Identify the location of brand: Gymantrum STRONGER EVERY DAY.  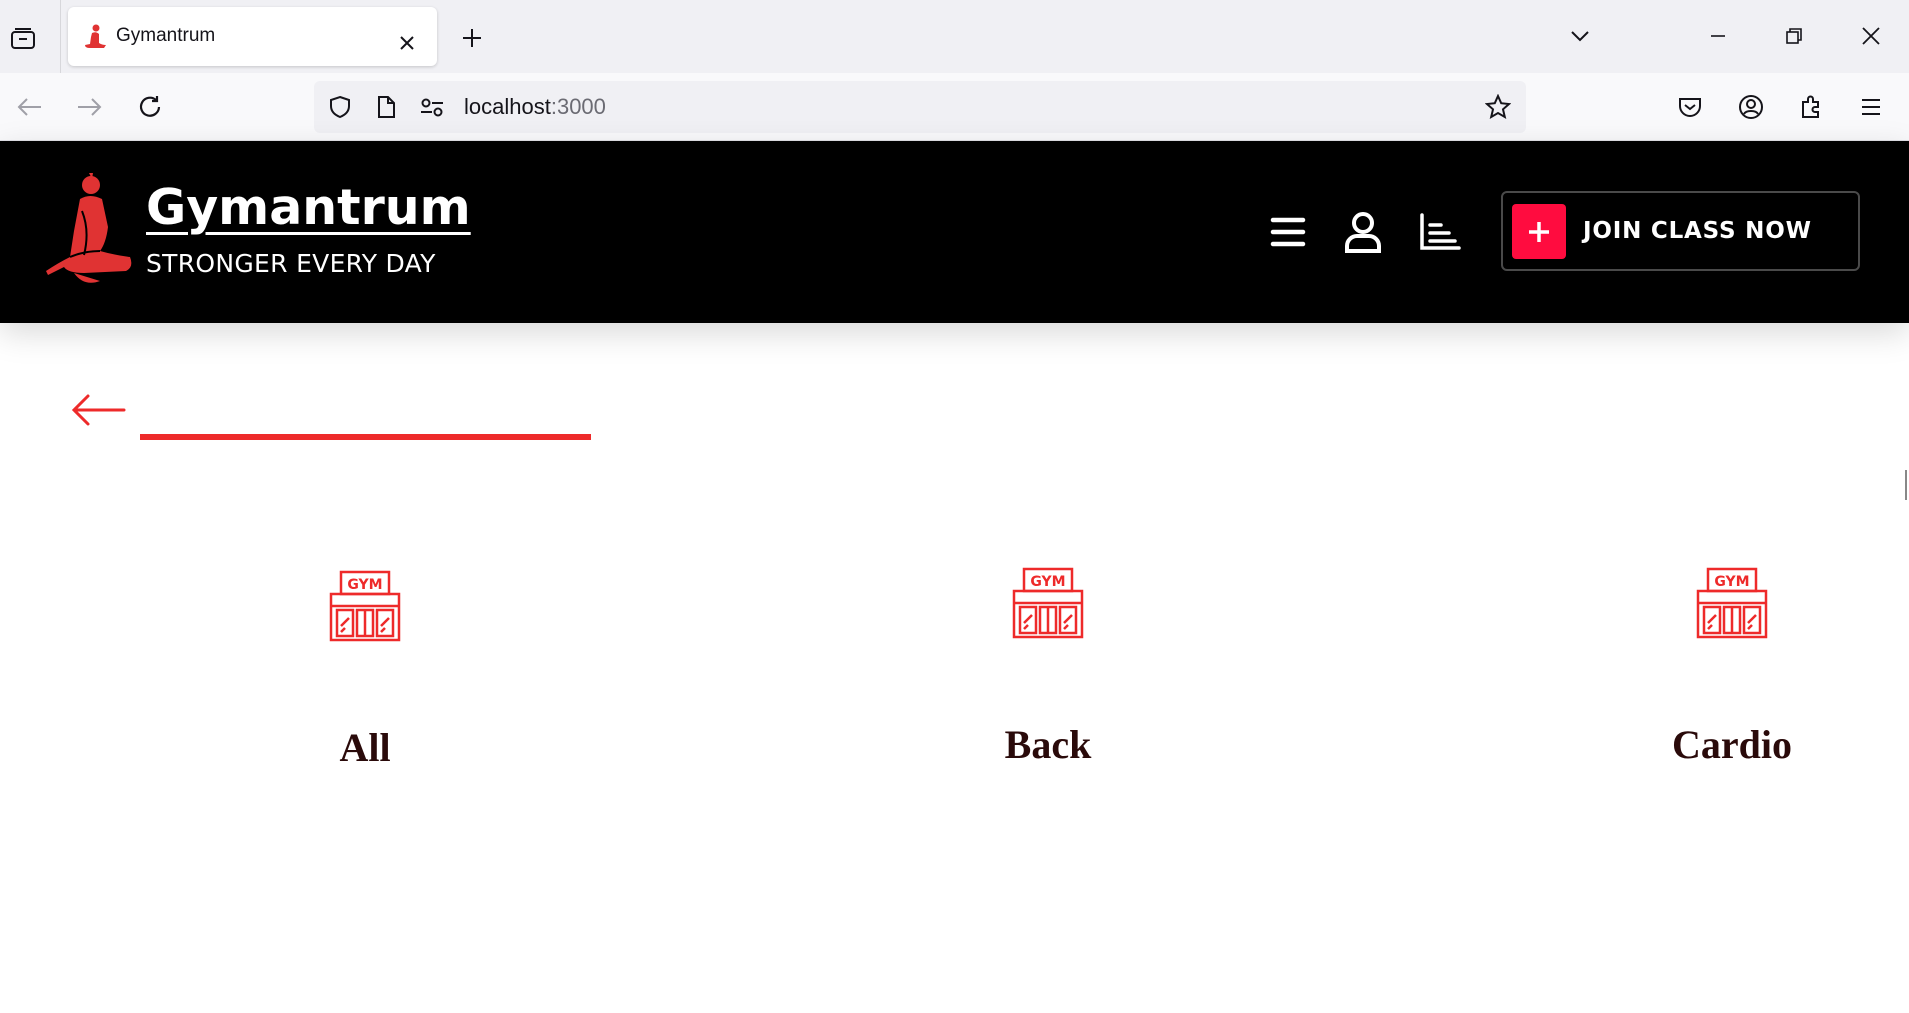
(308, 229).